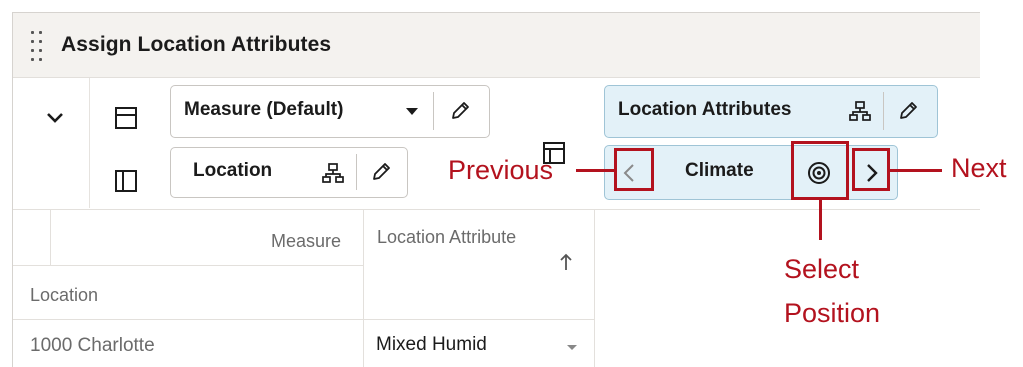 The width and height of the screenshot is (1023, 367). I want to click on toolbar-divider, so click(89, 143).